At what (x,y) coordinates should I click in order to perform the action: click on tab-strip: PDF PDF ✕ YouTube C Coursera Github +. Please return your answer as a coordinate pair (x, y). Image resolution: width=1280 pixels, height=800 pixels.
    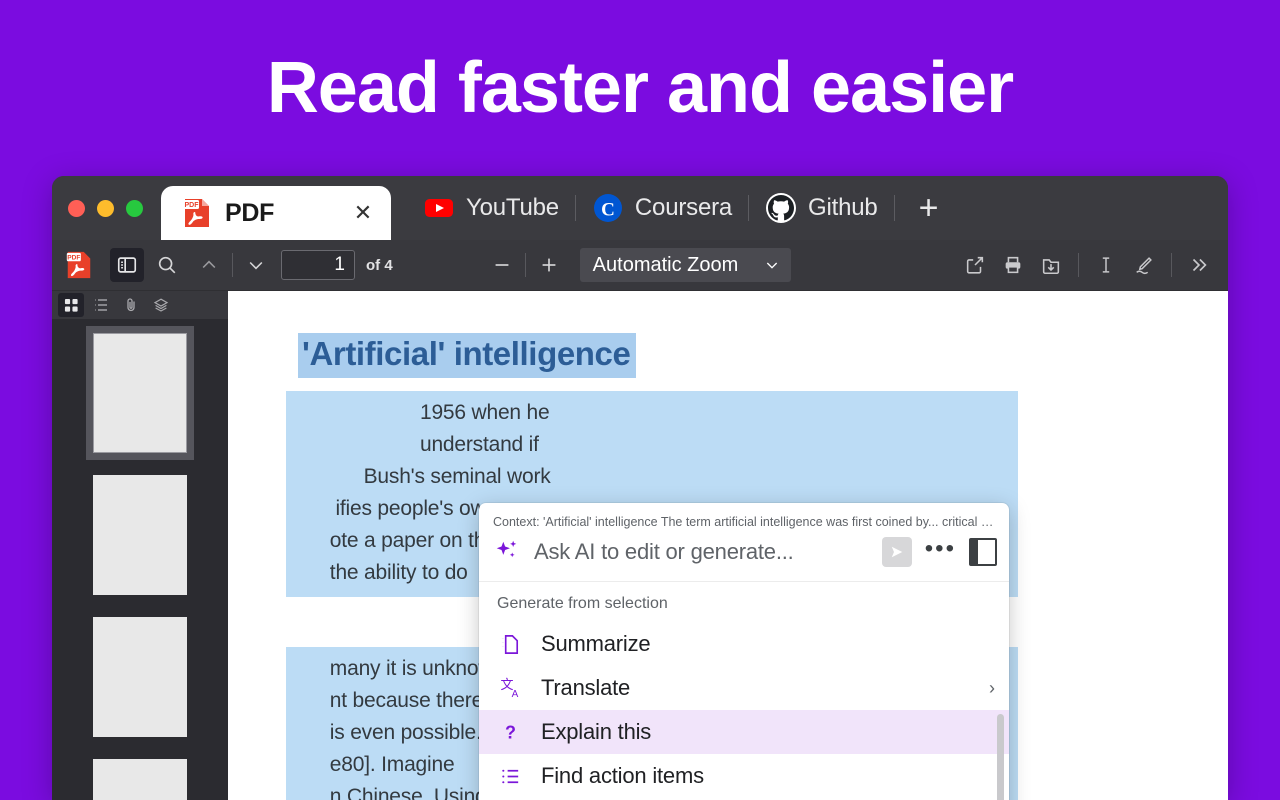
    Looking at the image, I should click on (640, 208).